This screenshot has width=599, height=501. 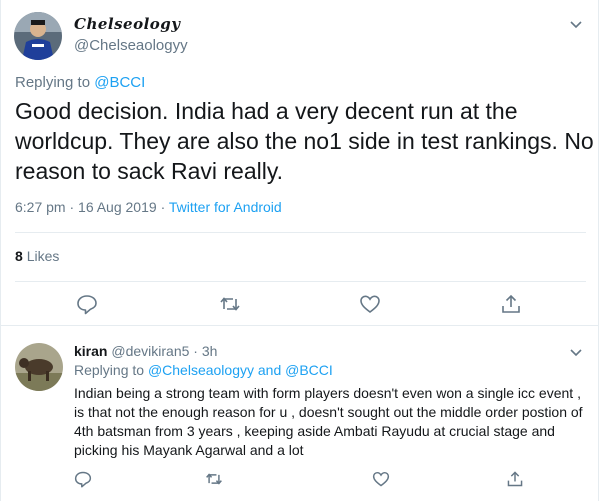 What do you see at coordinates (131, 45) in the screenshot?
I see `user-handle: @Chelseaologyy` at bounding box center [131, 45].